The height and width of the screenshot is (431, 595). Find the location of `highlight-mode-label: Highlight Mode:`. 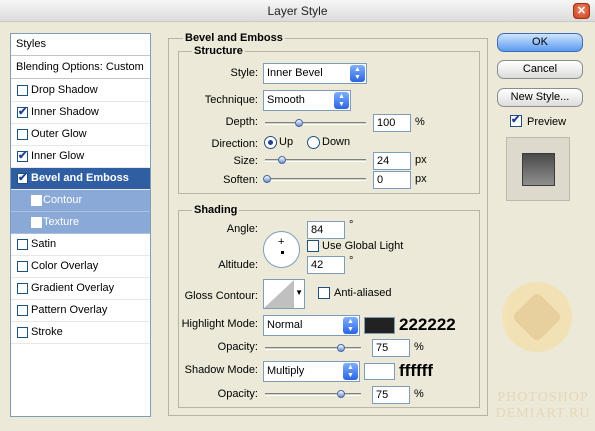

highlight-mode-label: Highlight Mode: is located at coordinates (219, 324).